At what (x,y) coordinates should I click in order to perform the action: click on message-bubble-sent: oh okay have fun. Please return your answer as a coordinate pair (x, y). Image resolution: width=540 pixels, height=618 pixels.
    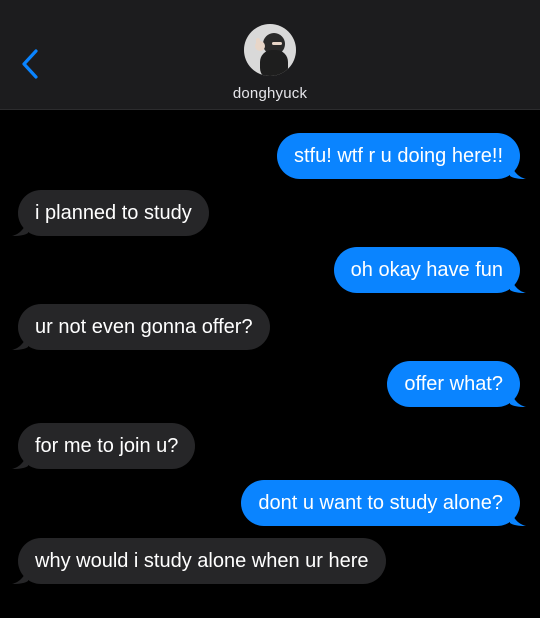
    Looking at the image, I should click on (429, 270).